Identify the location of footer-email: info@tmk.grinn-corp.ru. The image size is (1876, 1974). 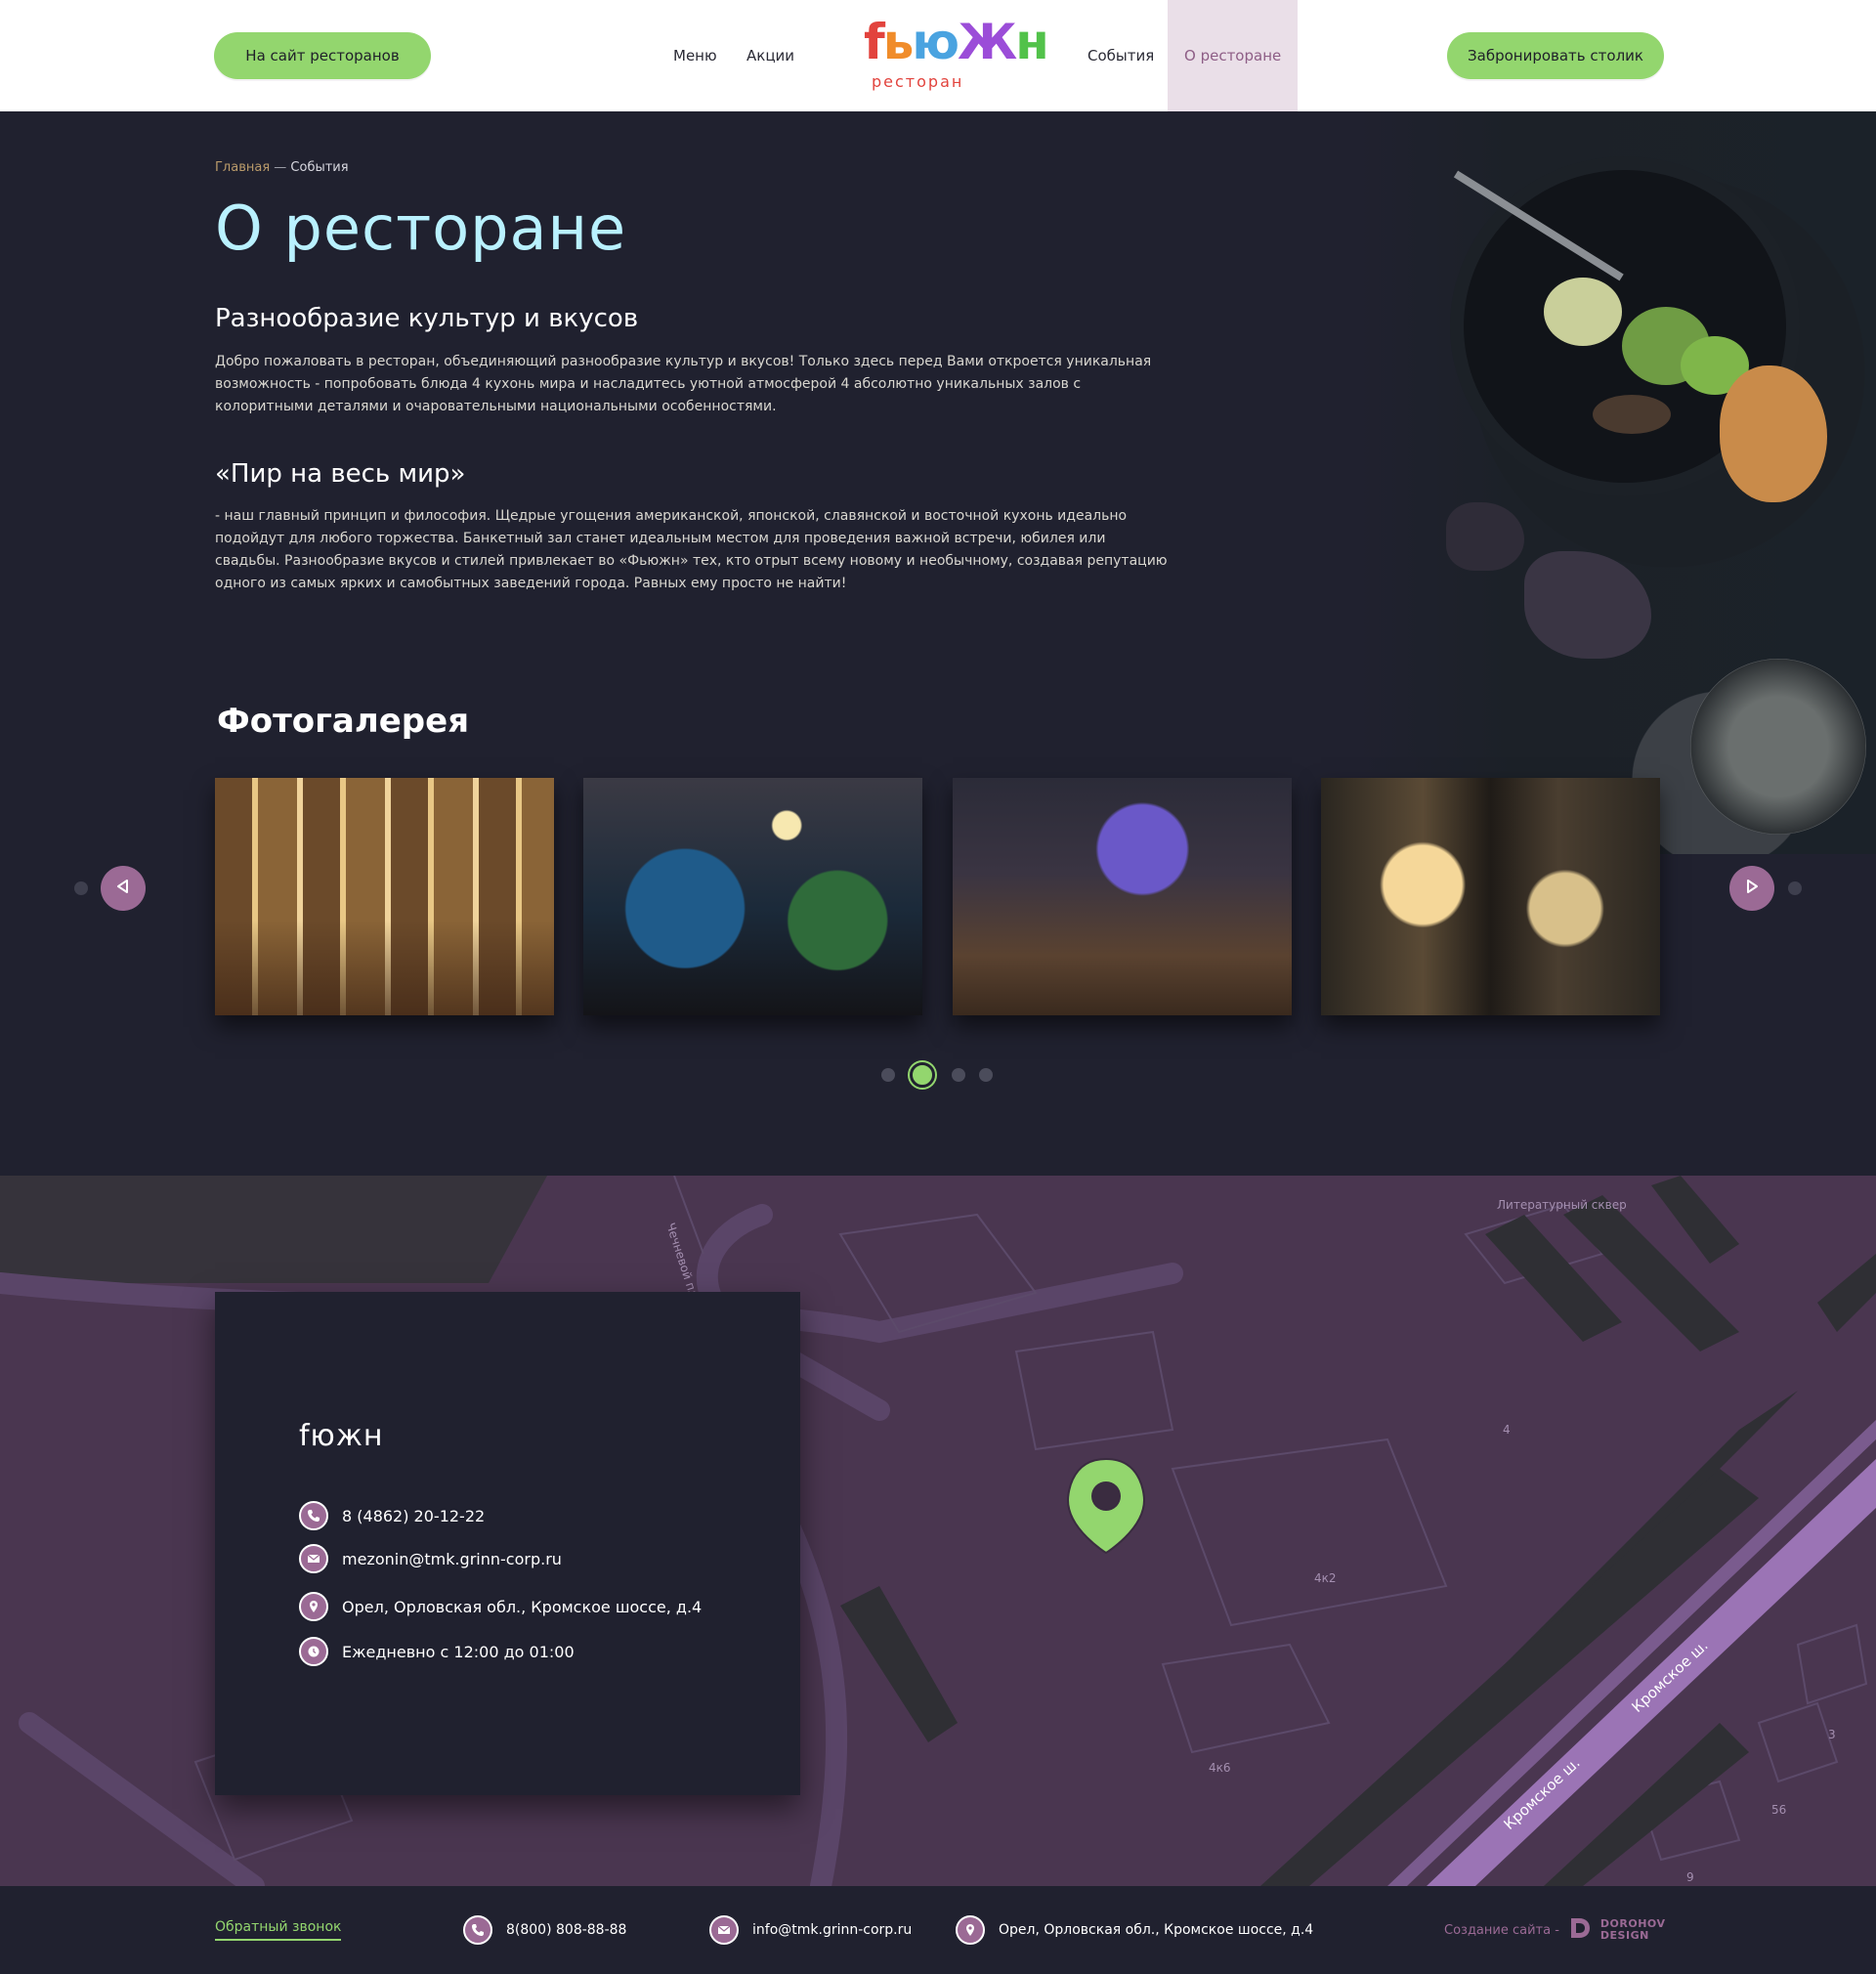
(810, 1930).